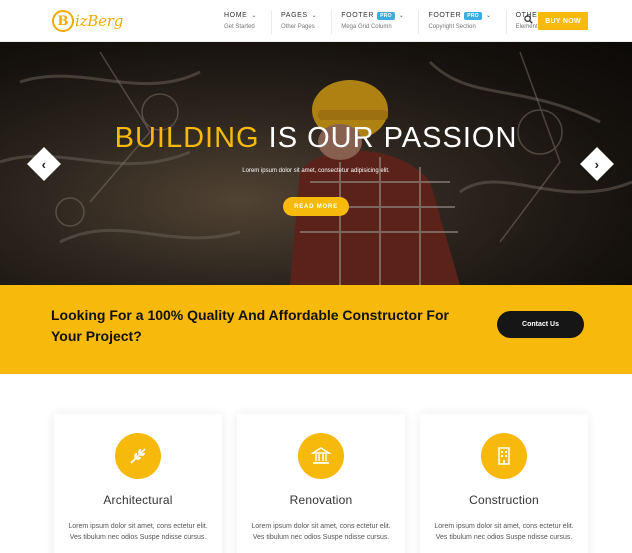 The image size is (632, 553). I want to click on nav-sublabel: Mega Grid Column, so click(366, 27).